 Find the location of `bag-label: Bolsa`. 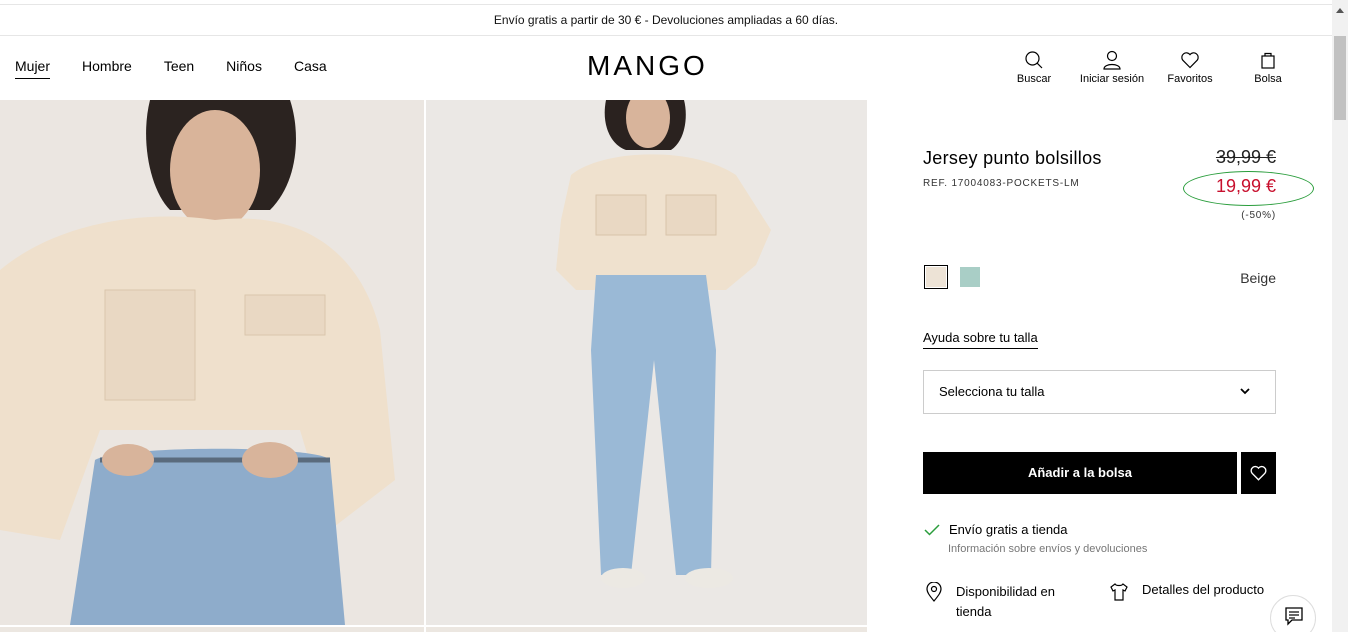

bag-label: Bolsa is located at coordinates (1268, 79).